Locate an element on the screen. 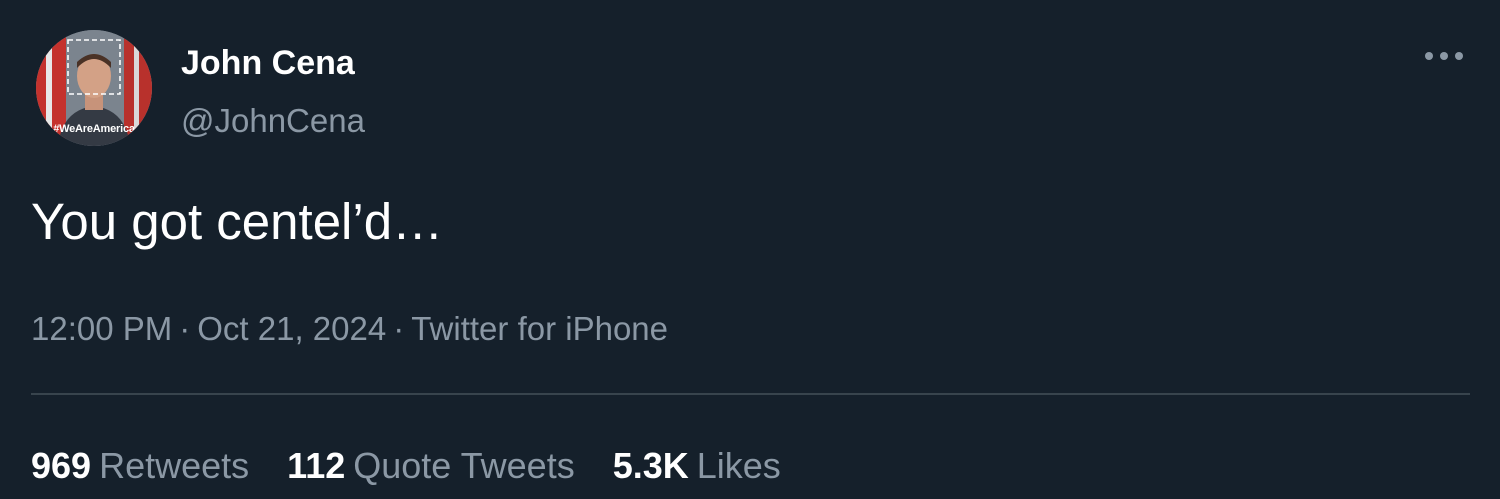 The width and height of the screenshot is (1500, 499). tweet-time: 12:00 PM is located at coordinates (101, 329).